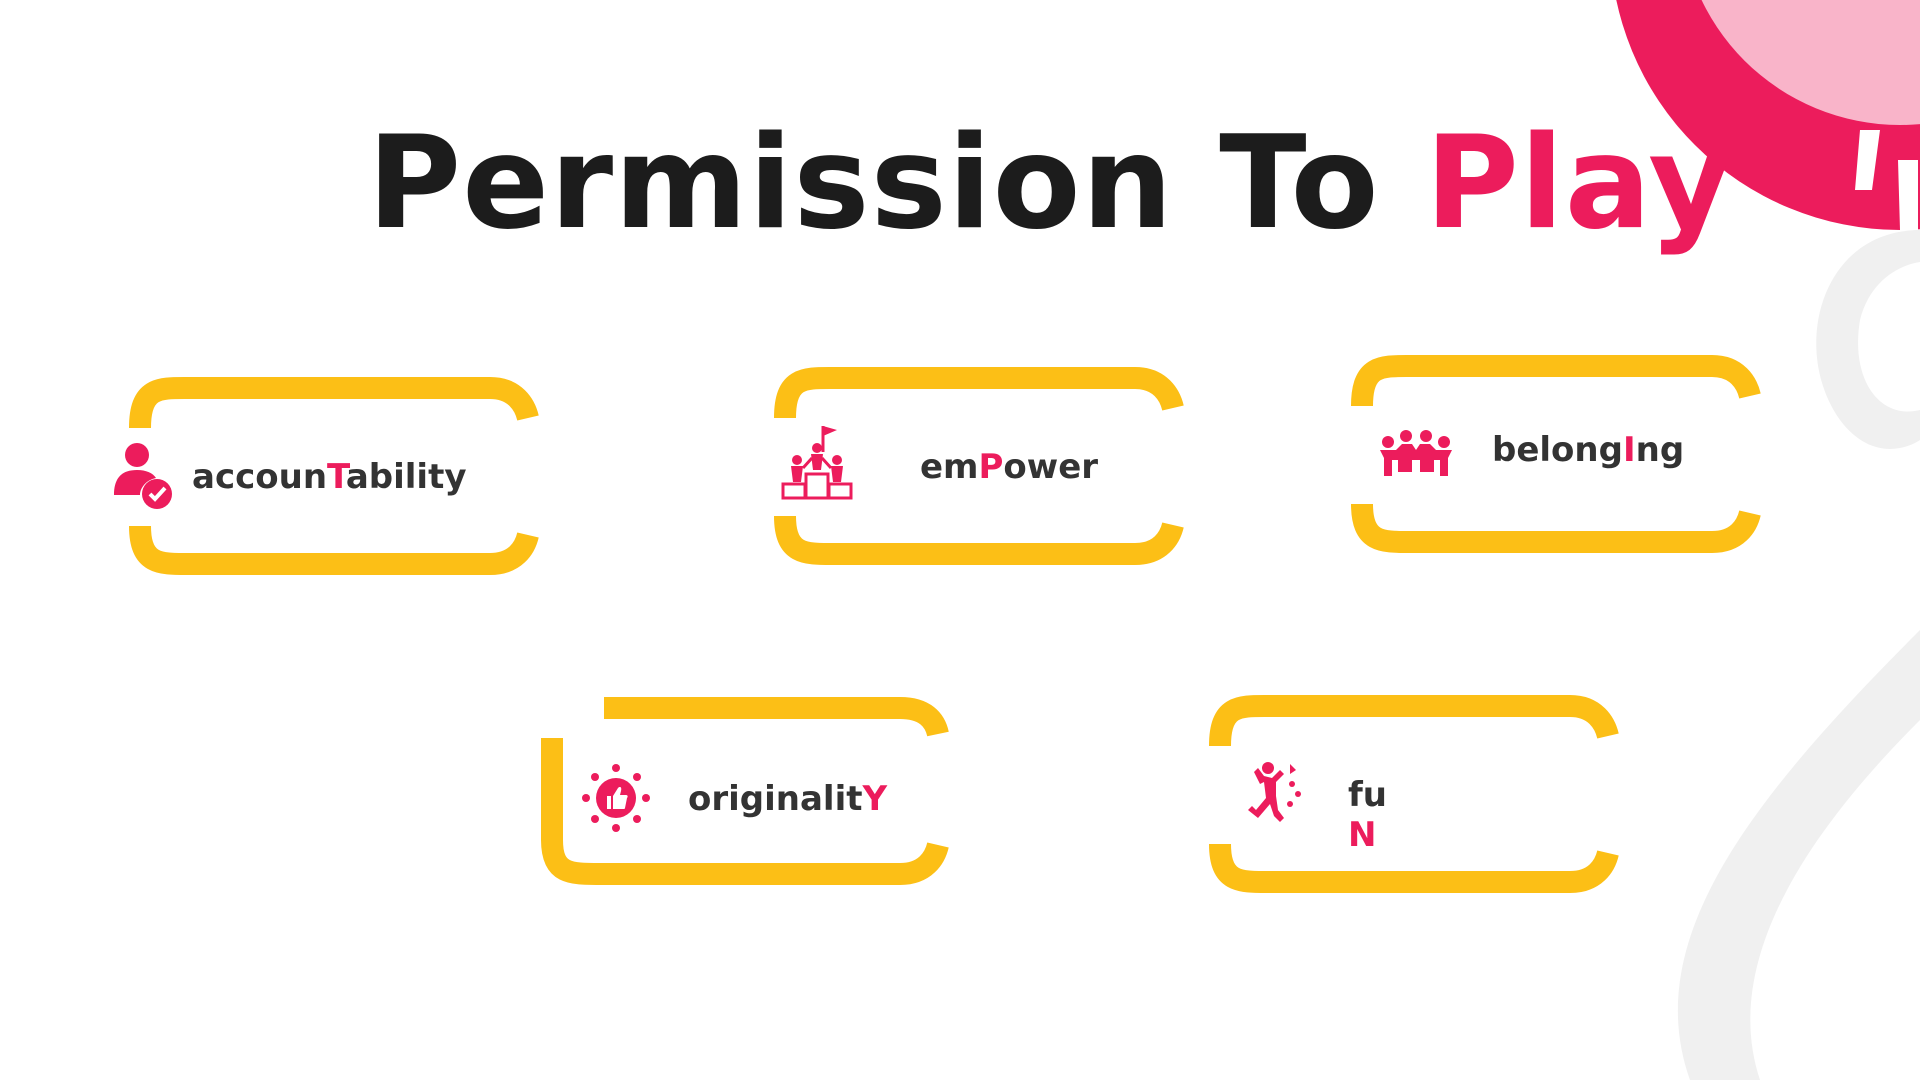  I want to click on title-accent: Play, so click(1579, 183).